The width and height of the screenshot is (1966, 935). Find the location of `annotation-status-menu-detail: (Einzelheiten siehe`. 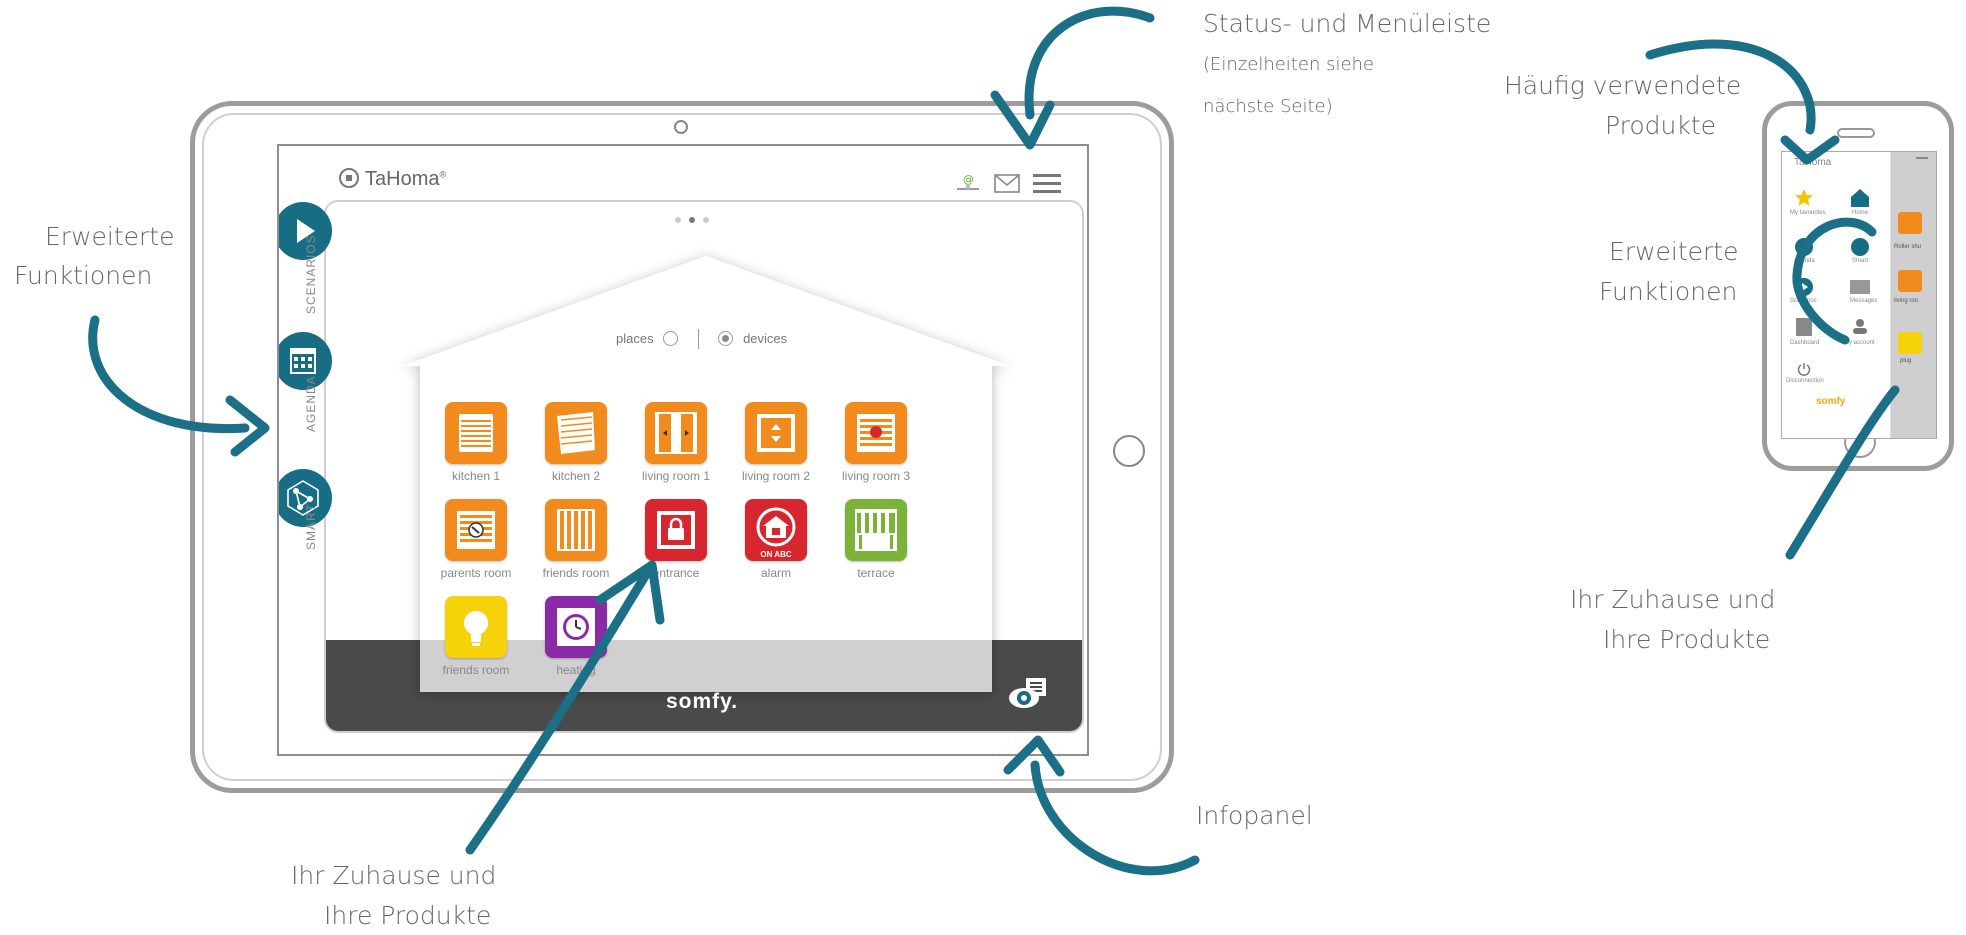

annotation-status-menu-detail: (Einzelheiten siehe is located at coordinates (1289, 64).